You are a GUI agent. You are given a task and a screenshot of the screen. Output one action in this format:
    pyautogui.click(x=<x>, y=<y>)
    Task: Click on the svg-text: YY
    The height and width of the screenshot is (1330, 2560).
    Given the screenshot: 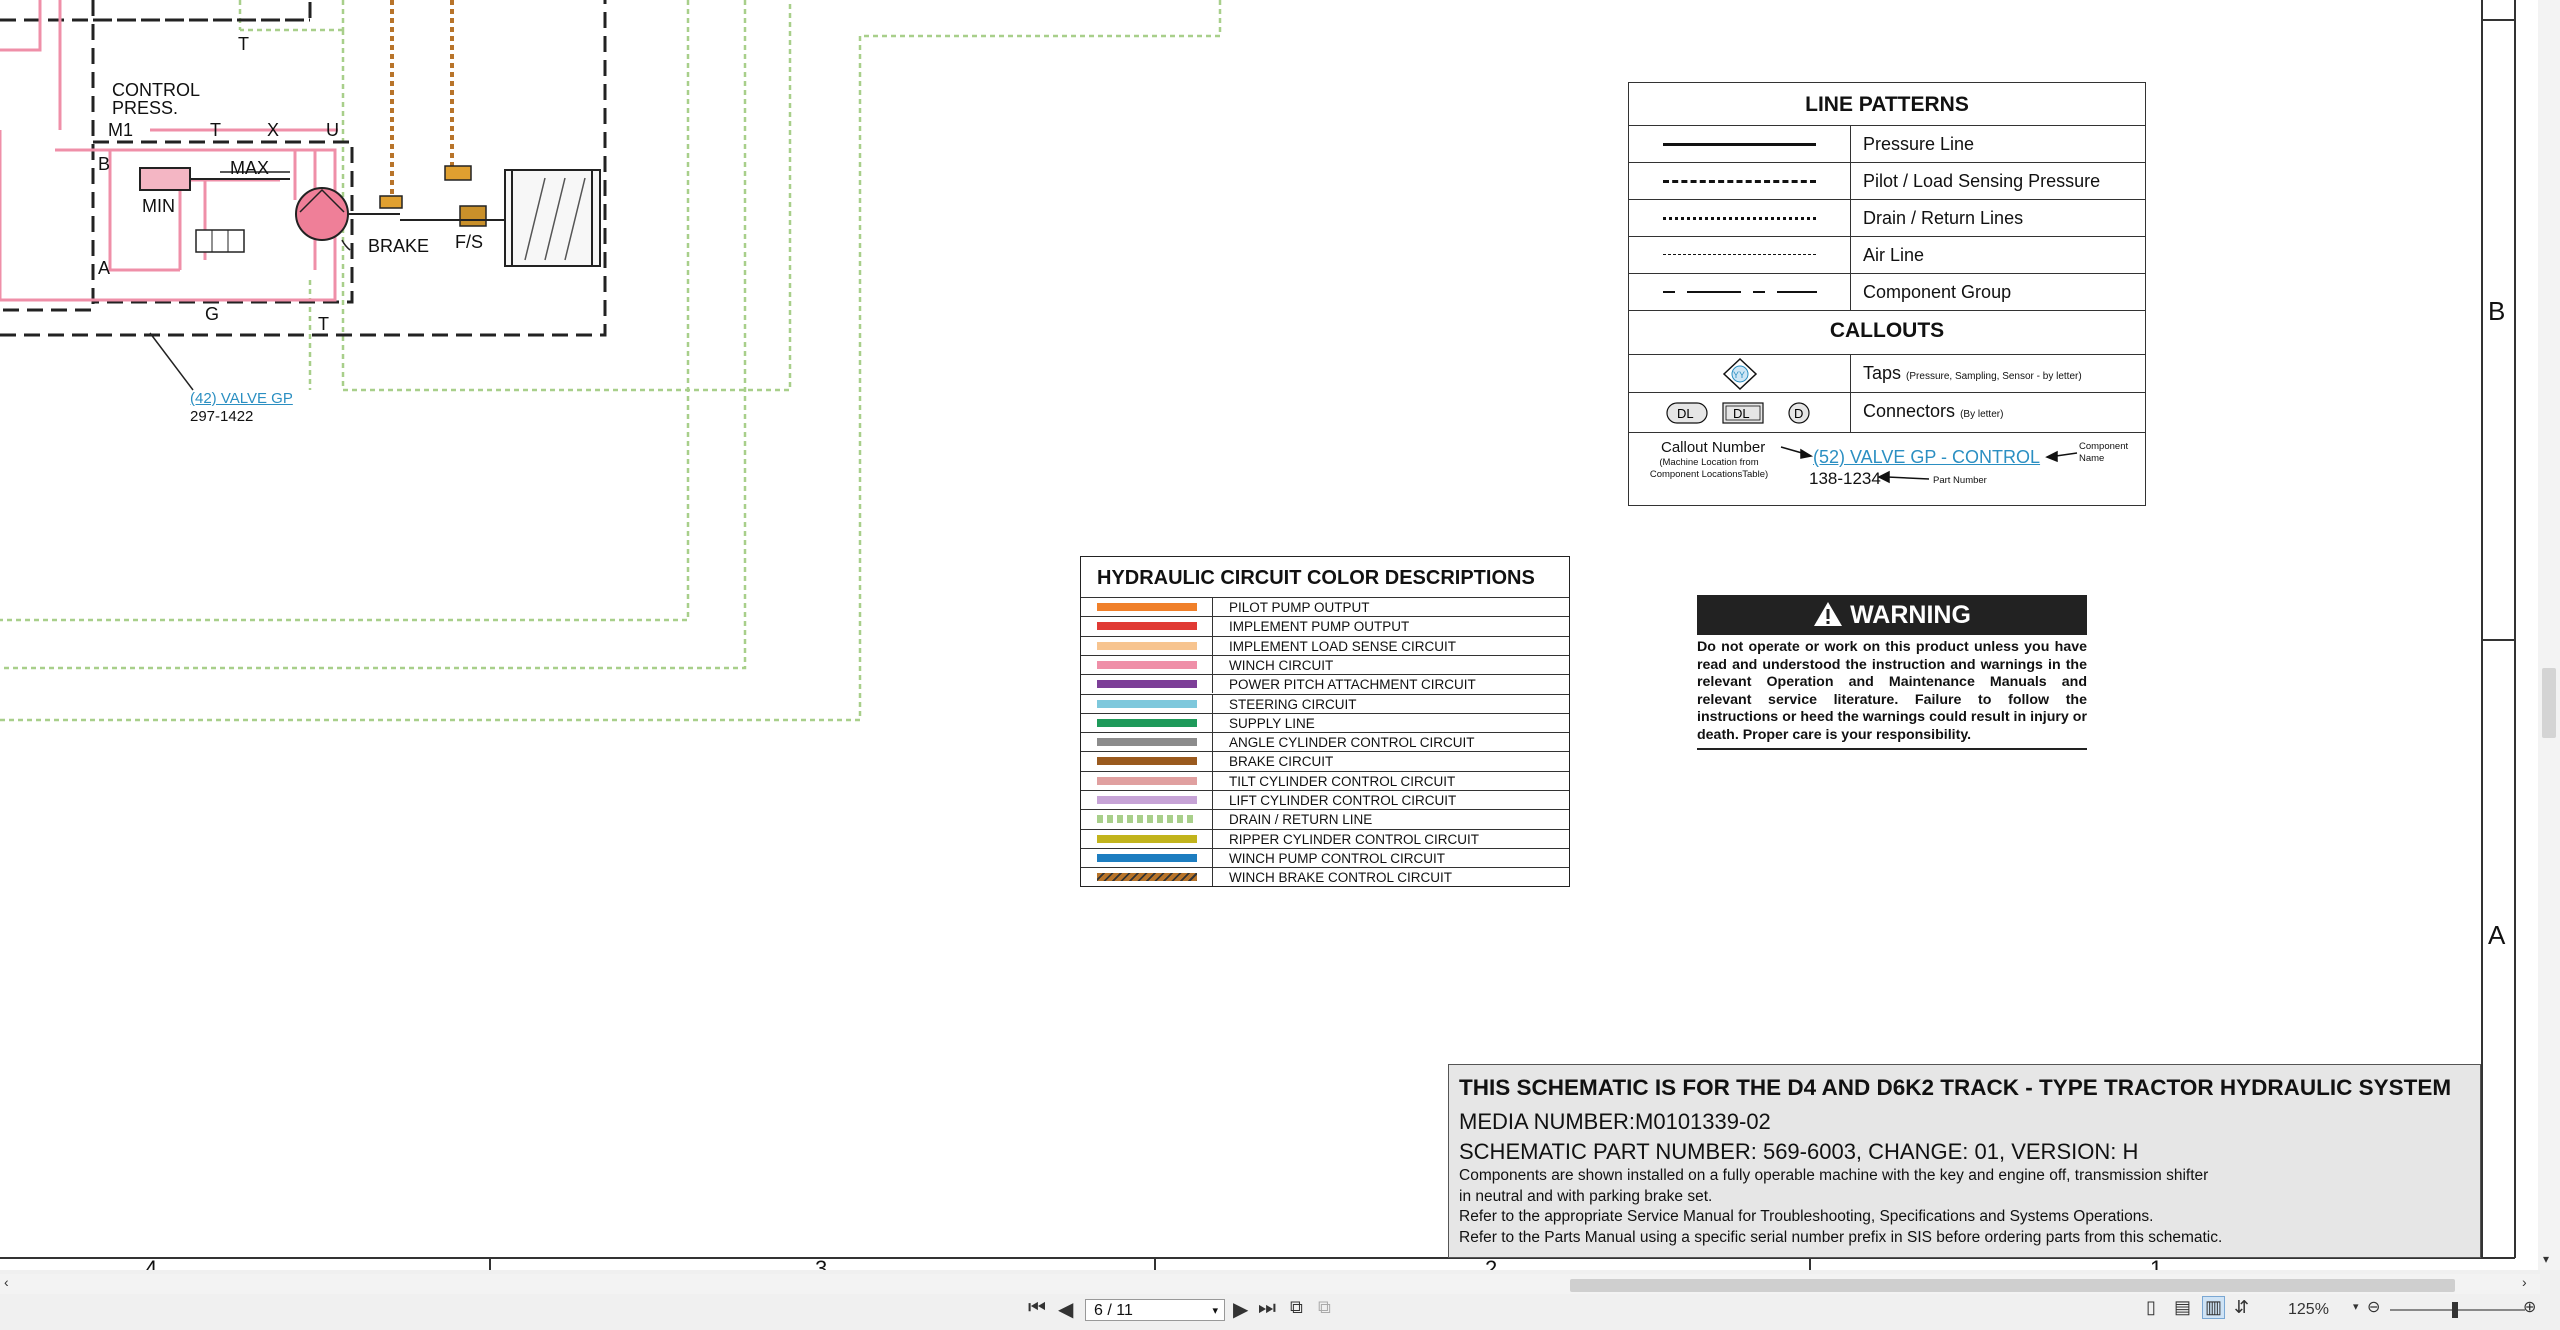 What is the action you would take?
    pyautogui.click(x=1739, y=375)
    